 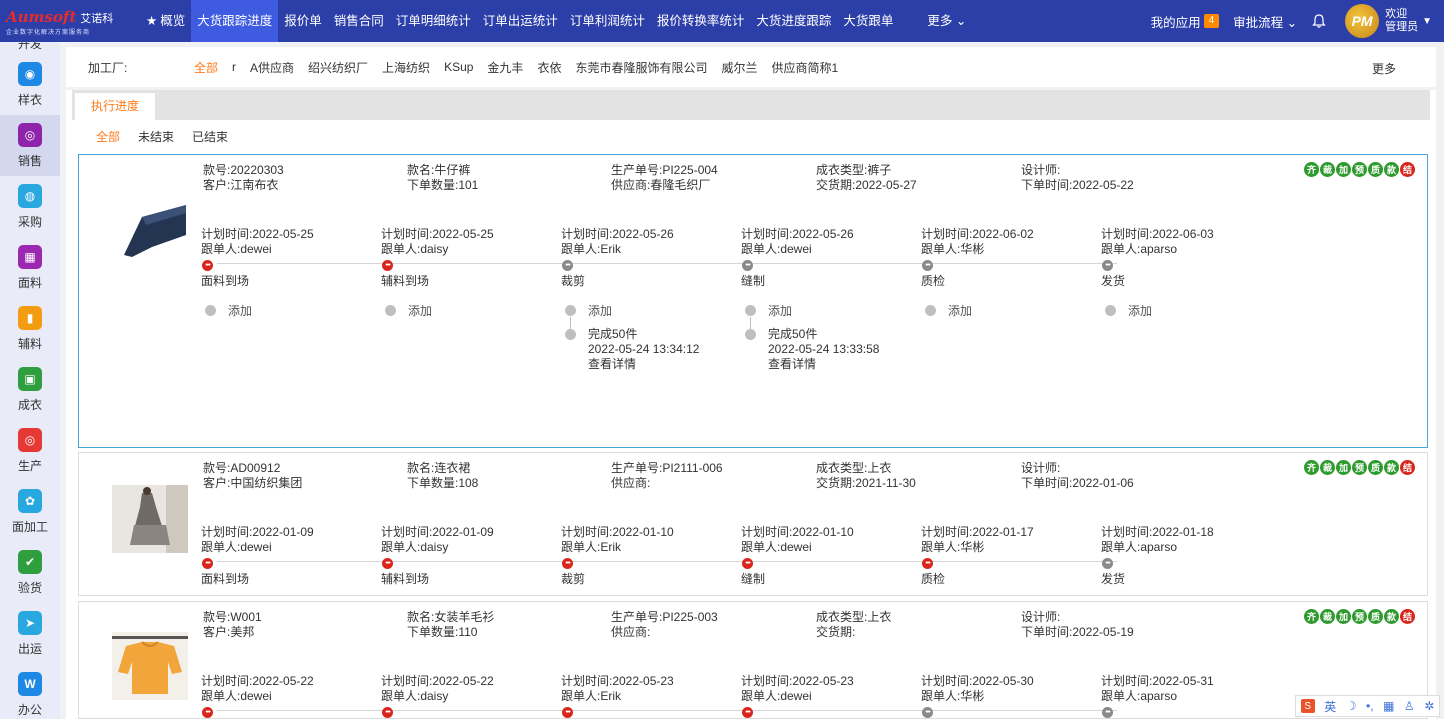 What do you see at coordinates (505, 67) in the screenshot?
I see `factory-option: 金九丰` at bounding box center [505, 67].